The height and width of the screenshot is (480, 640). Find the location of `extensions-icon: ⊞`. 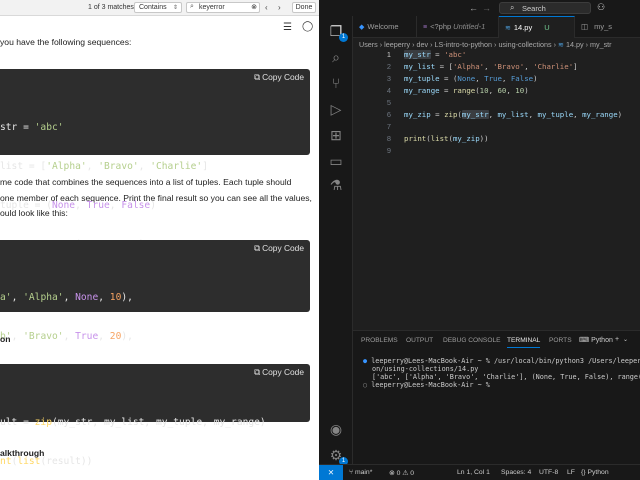

extensions-icon: ⊞ is located at coordinates (336, 135).